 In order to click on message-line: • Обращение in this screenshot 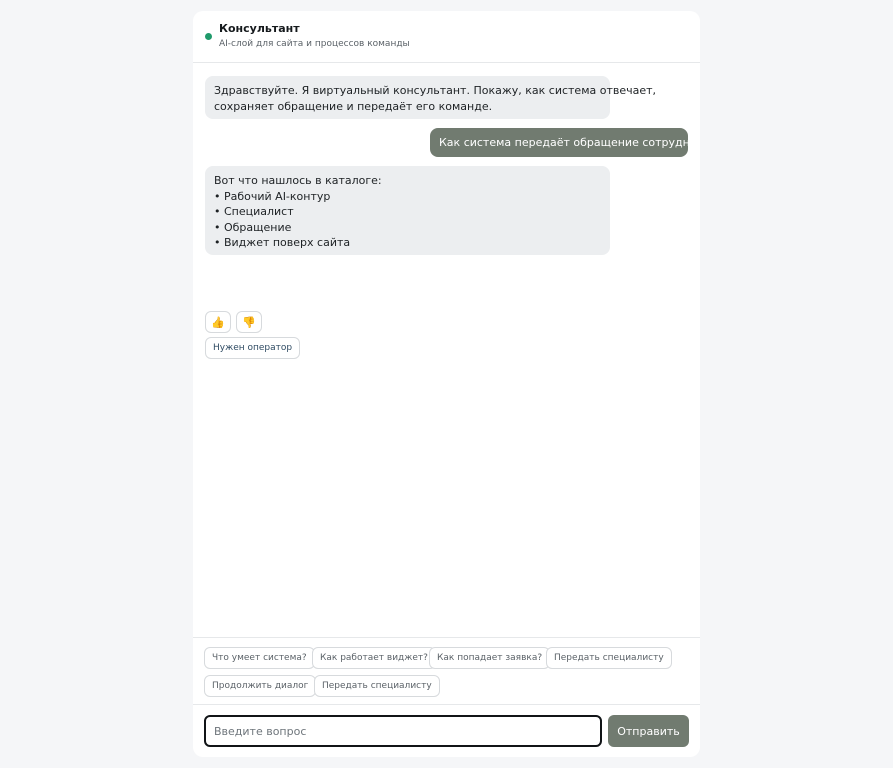, I will do `click(253, 227)`.